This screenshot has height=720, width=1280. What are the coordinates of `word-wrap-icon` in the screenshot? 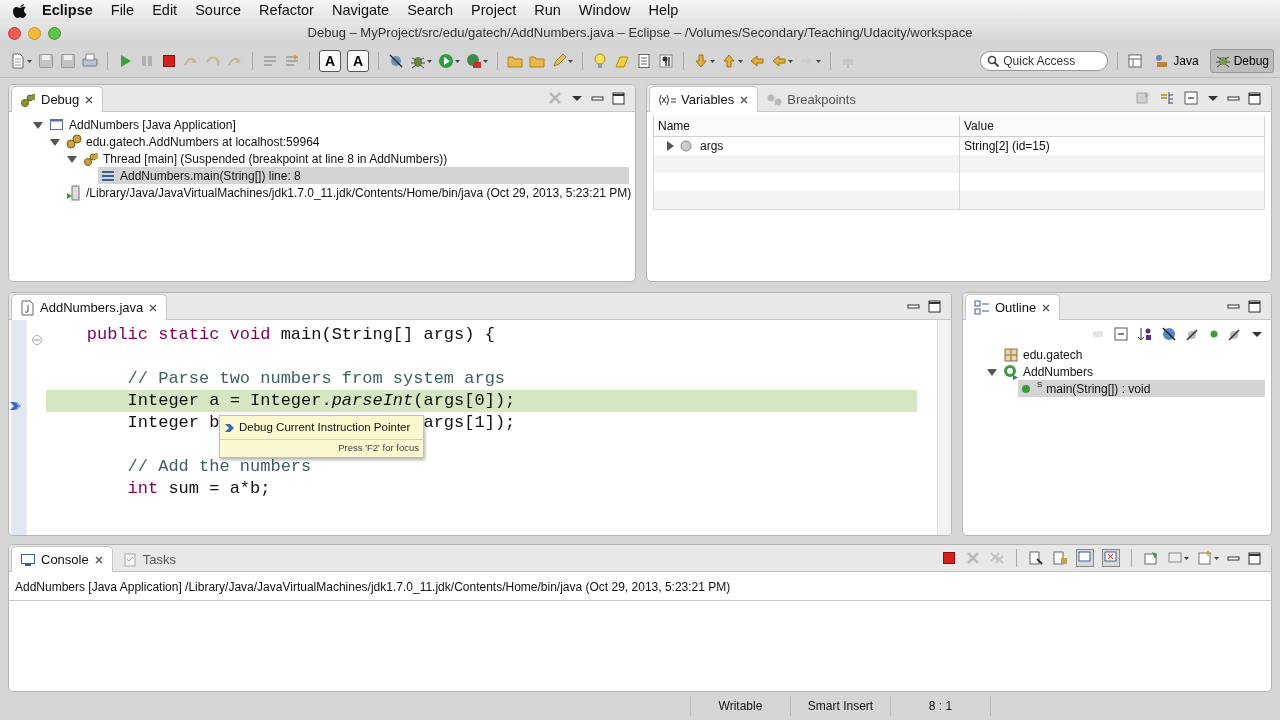 It's located at (1085, 558).